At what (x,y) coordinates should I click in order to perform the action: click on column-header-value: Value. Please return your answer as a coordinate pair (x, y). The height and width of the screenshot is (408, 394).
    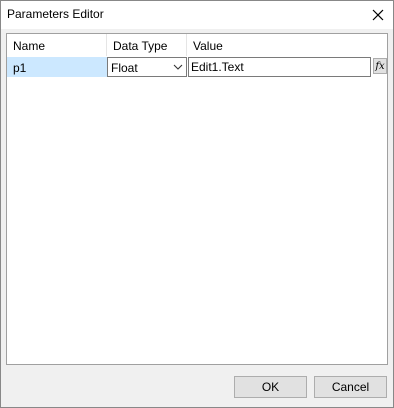
    Looking at the image, I should click on (287, 45).